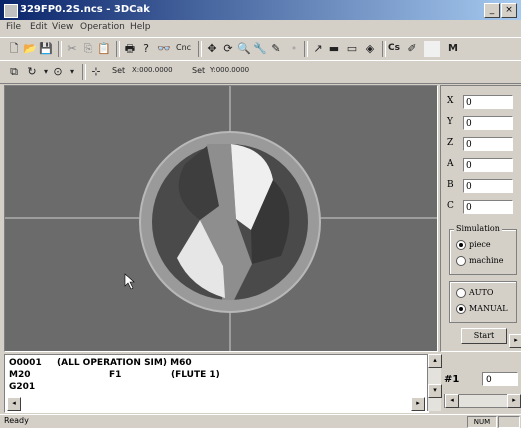 The image size is (521, 428). Describe the element at coordinates (479, 261) in the screenshot. I see `radio-machine: machine` at that location.